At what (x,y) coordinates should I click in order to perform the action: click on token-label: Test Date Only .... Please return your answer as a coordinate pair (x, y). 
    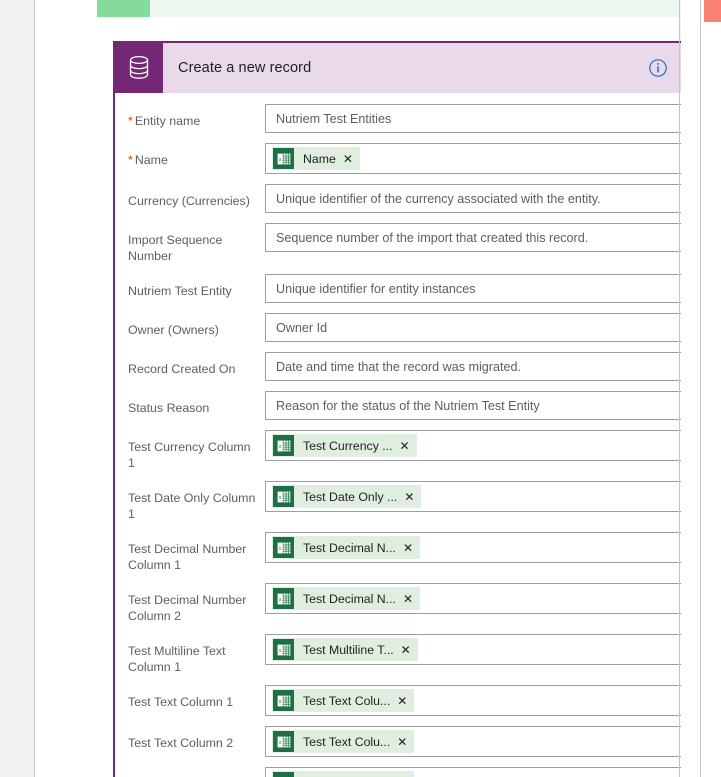
    Looking at the image, I should click on (350, 496).